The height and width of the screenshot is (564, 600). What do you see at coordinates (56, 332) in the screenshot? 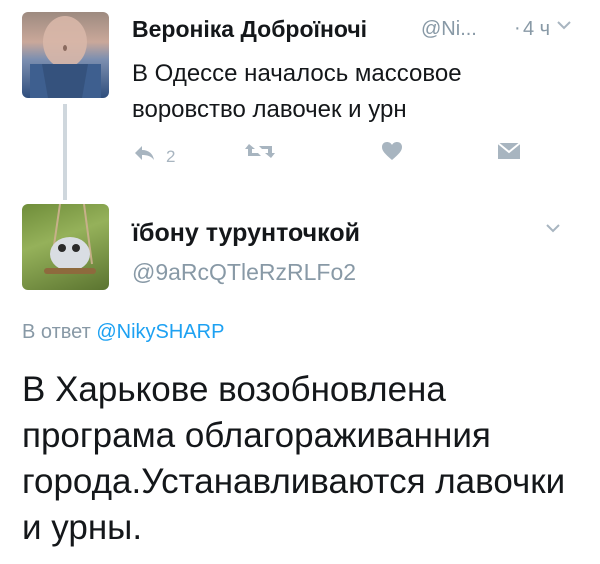
I see `reply-prefix: В ответ` at bounding box center [56, 332].